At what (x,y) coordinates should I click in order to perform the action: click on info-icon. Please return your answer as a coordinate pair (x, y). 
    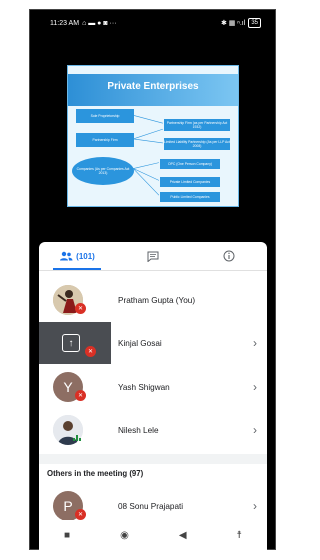
    Looking at the image, I should click on (229, 256).